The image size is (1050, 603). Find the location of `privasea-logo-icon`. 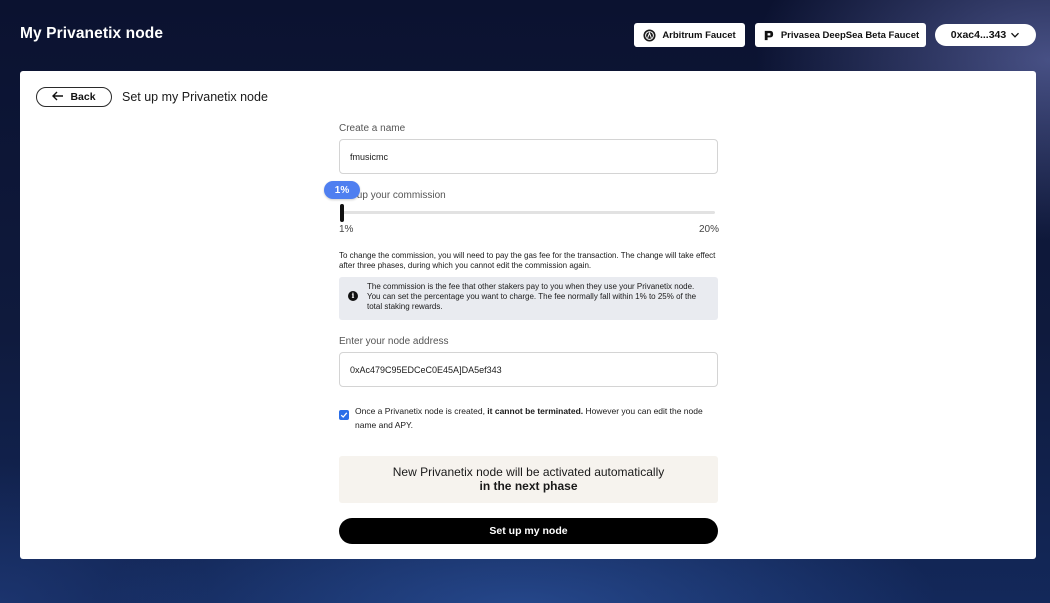

privasea-logo-icon is located at coordinates (768, 35).